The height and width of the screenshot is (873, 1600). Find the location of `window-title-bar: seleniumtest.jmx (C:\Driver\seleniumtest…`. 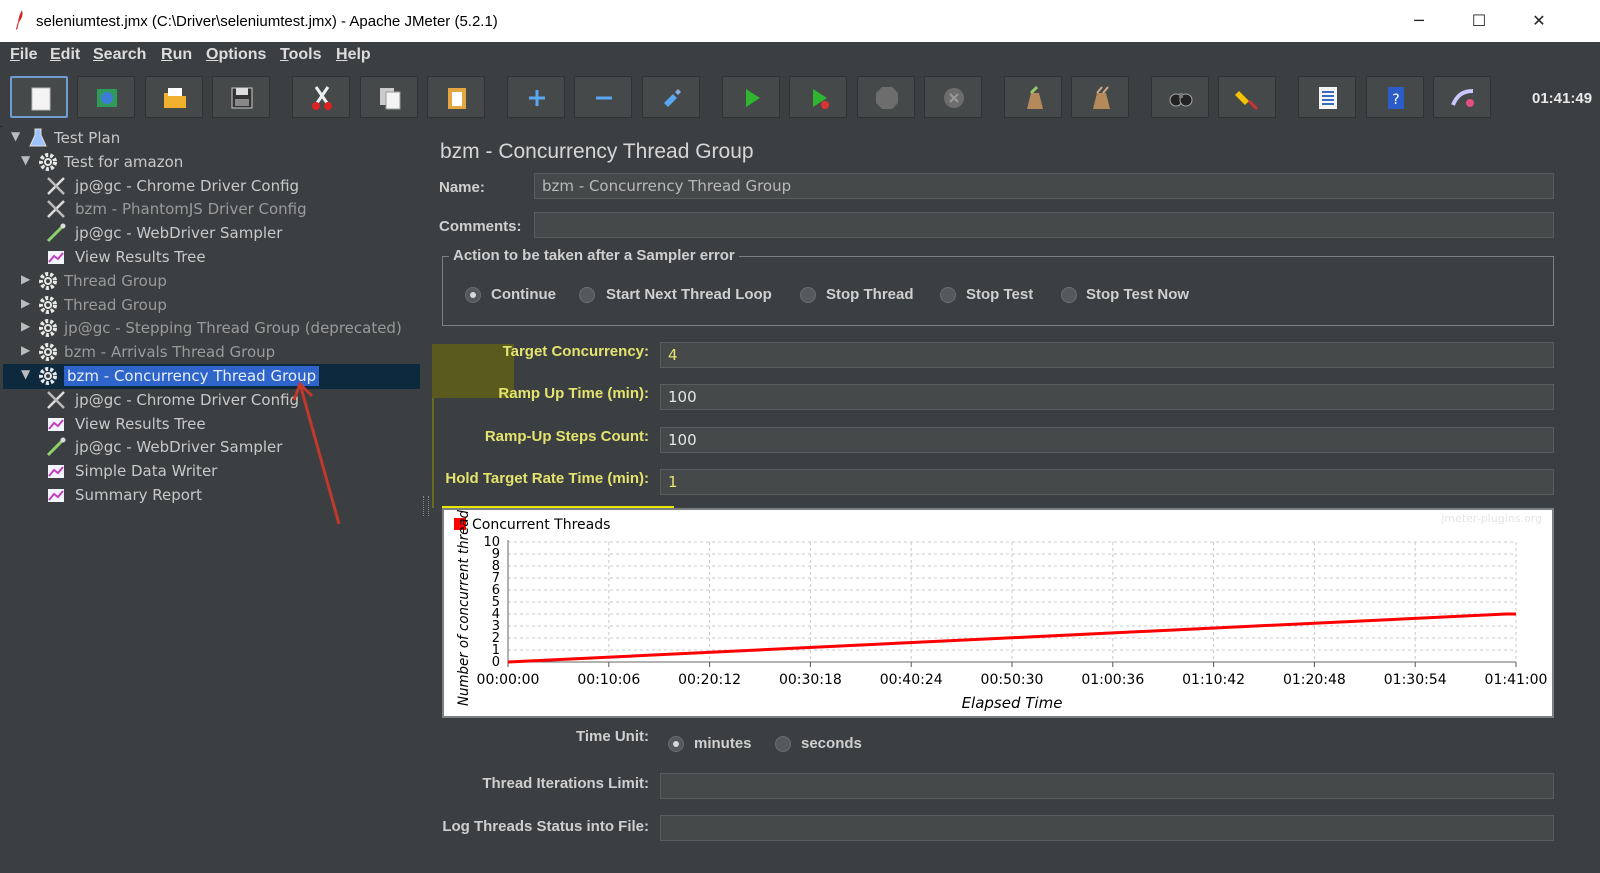

window-title-bar: seleniumtest.jmx (C:\Driver\seleniumtest… is located at coordinates (800, 21).